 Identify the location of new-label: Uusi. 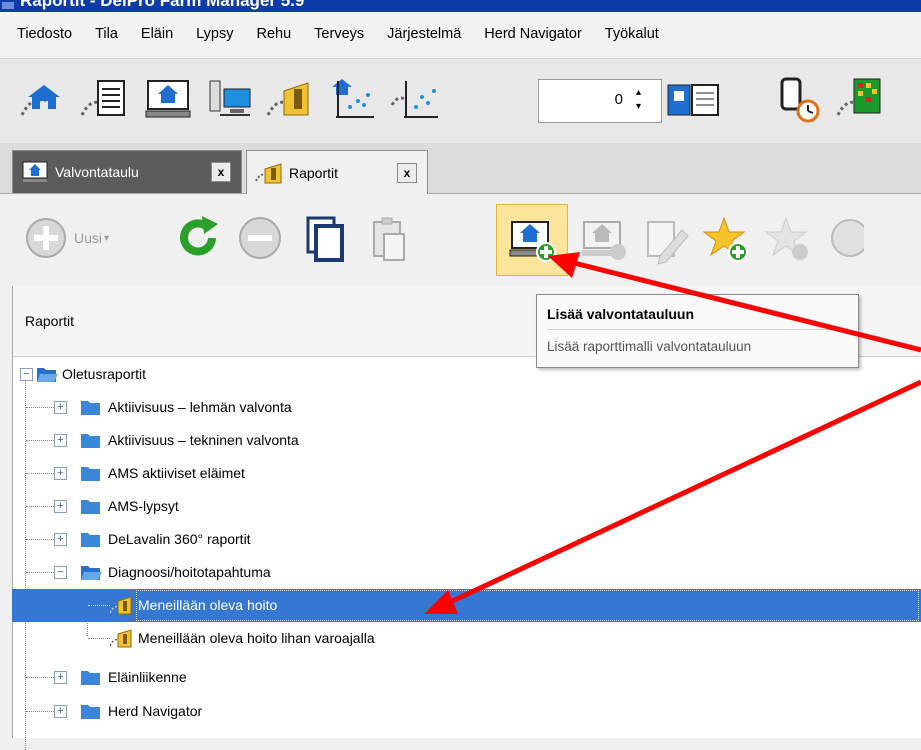
(88, 238).